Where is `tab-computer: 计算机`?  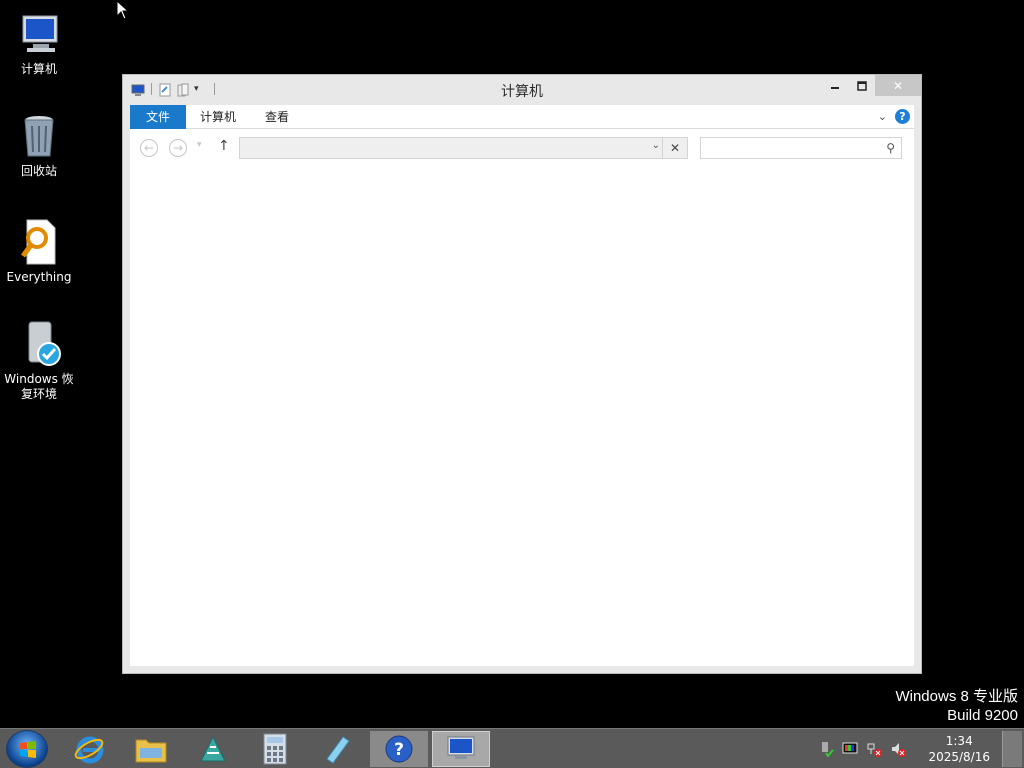 tab-computer: 计算机 is located at coordinates (218, 117).